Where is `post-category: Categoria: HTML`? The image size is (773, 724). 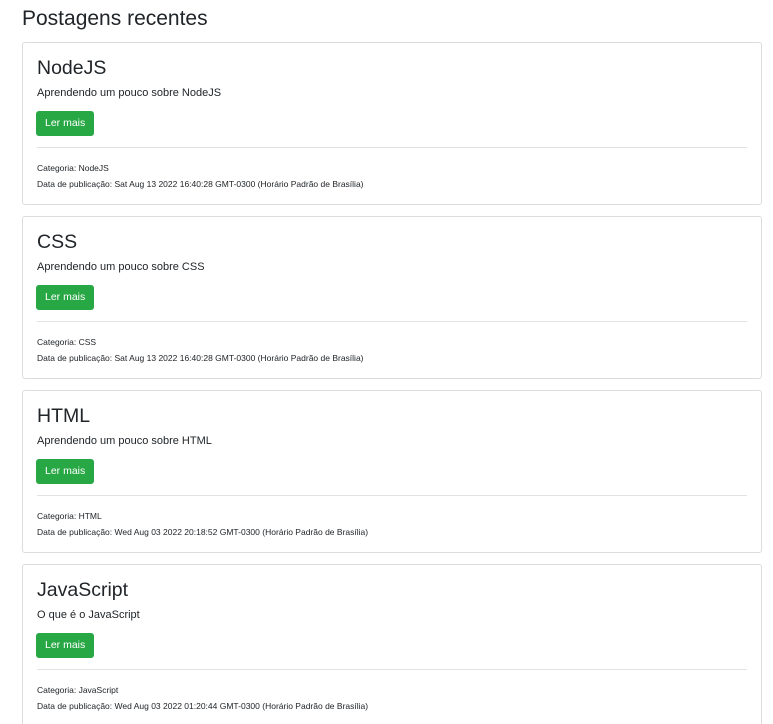 post-category: Categoria: HTML is located at coordinates (69, 516).